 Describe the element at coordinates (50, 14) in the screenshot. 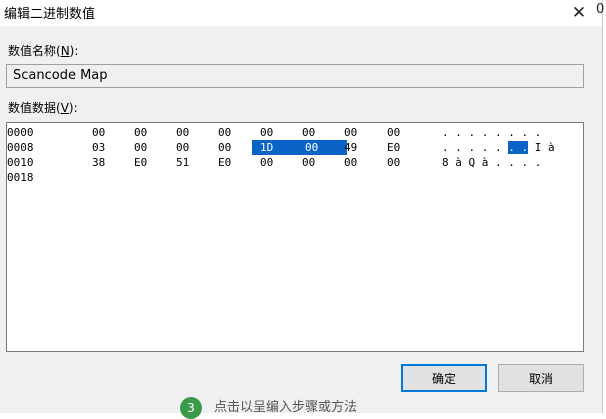

I see `dialog-title: 编辑二进制数值` at that location.